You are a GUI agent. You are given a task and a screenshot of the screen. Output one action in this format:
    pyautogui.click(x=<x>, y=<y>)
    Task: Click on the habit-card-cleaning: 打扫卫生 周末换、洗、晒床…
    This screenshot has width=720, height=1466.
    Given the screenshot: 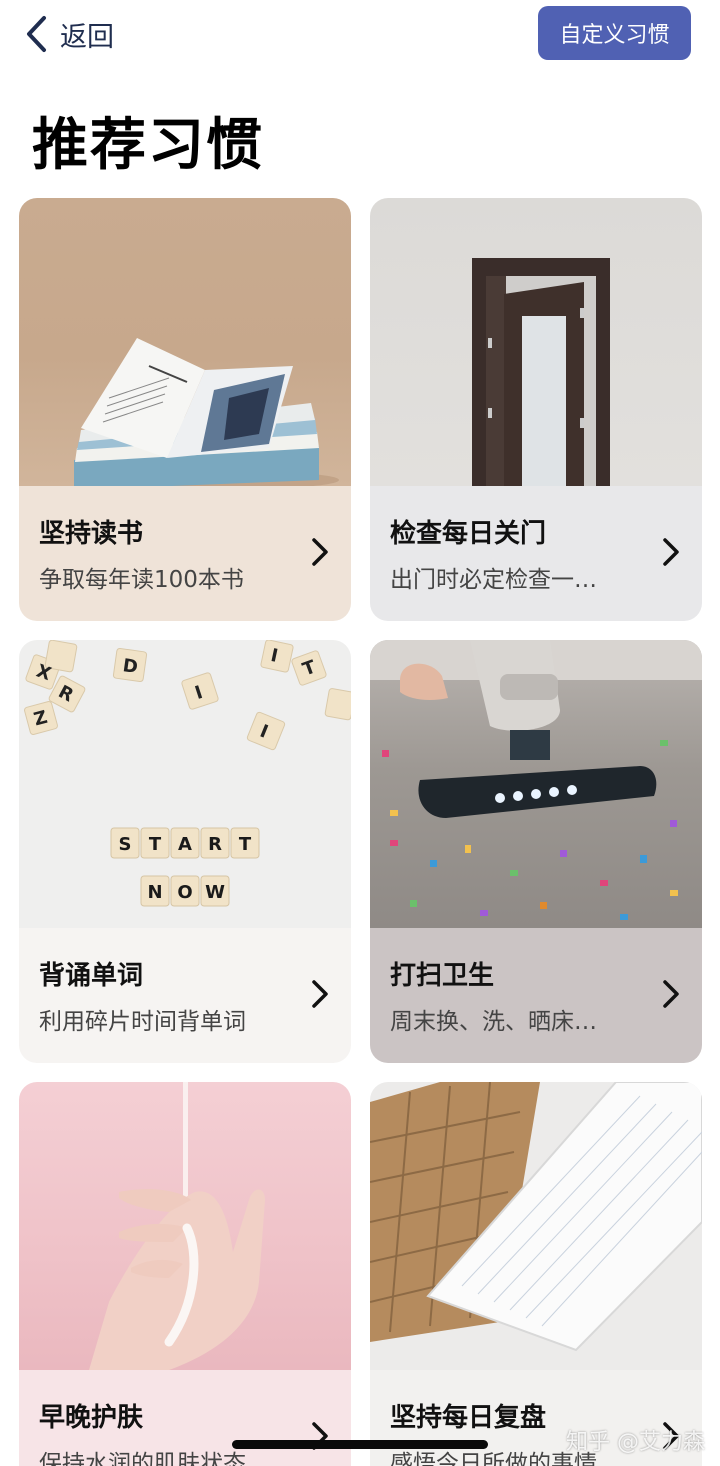 What is the action you would take?
    pyautogui.click(x=536, y=851)
    